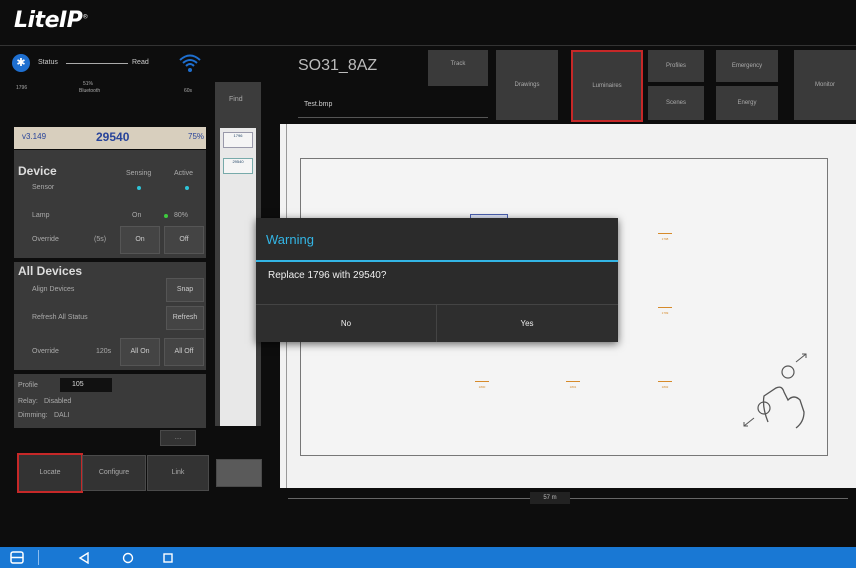  Describe the element at coordinates (114, 473) in the screenshot. I see `configure-button: Configure` at that location.